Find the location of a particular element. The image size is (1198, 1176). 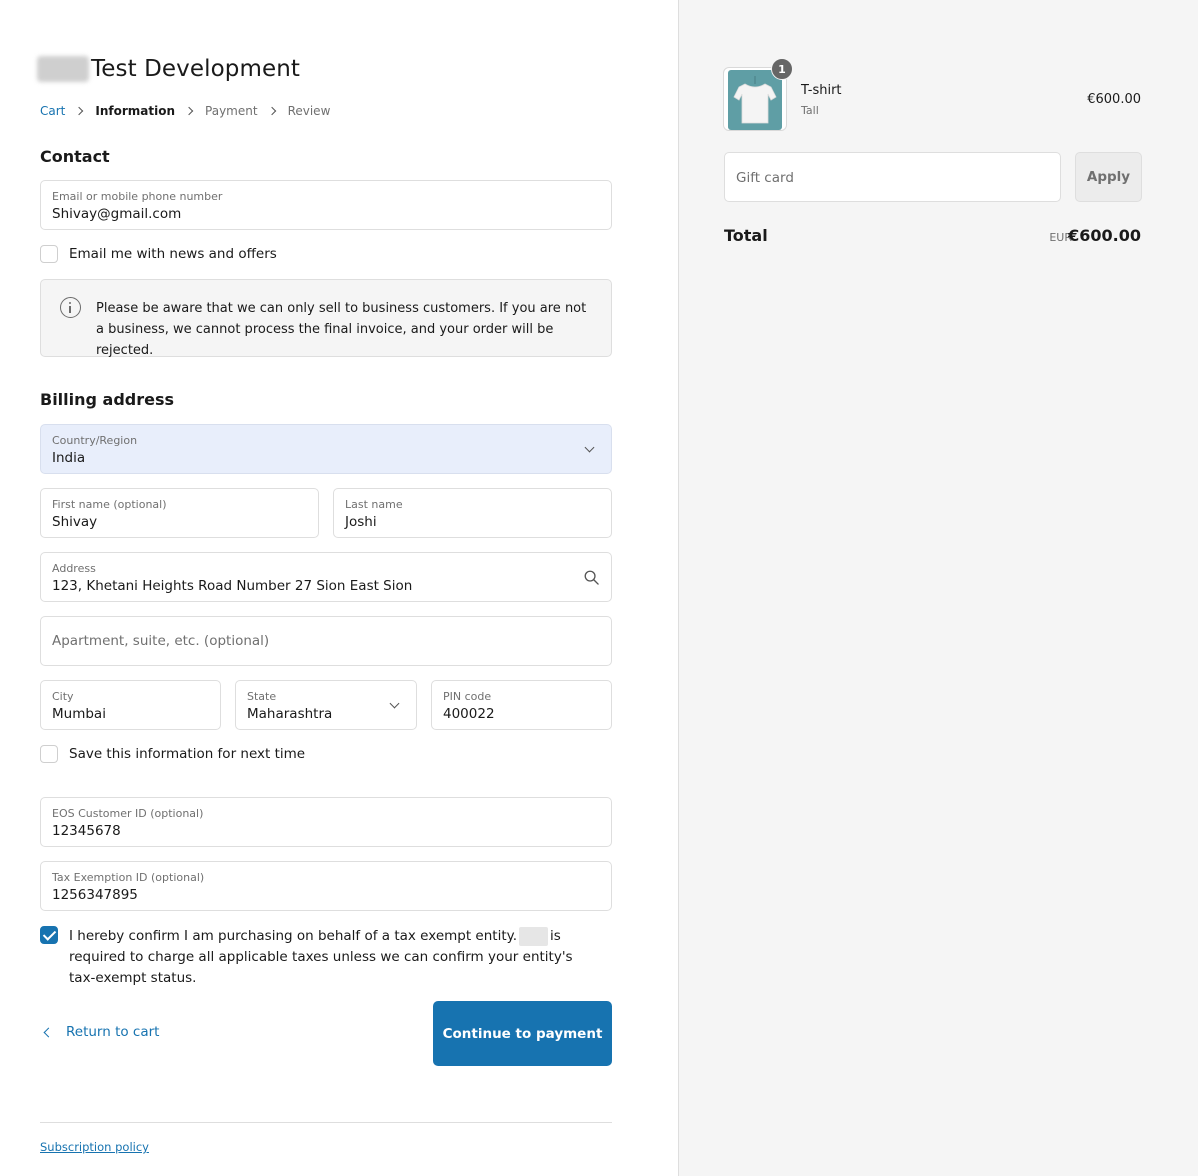

return-to-cart-label: Return to cart is located at coordinates (113, 1032).